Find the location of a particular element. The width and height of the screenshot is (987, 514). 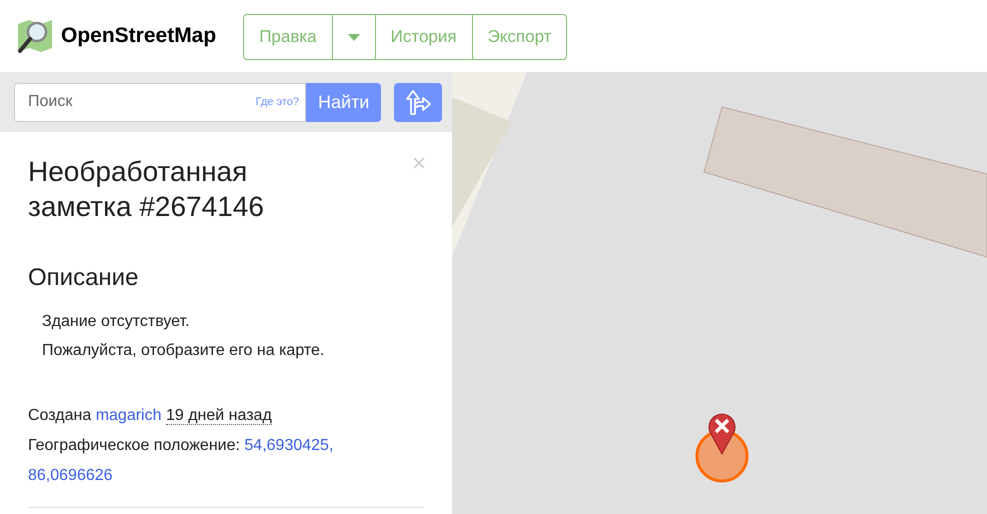

user-link: magarich is located at coordinates (129, 415).